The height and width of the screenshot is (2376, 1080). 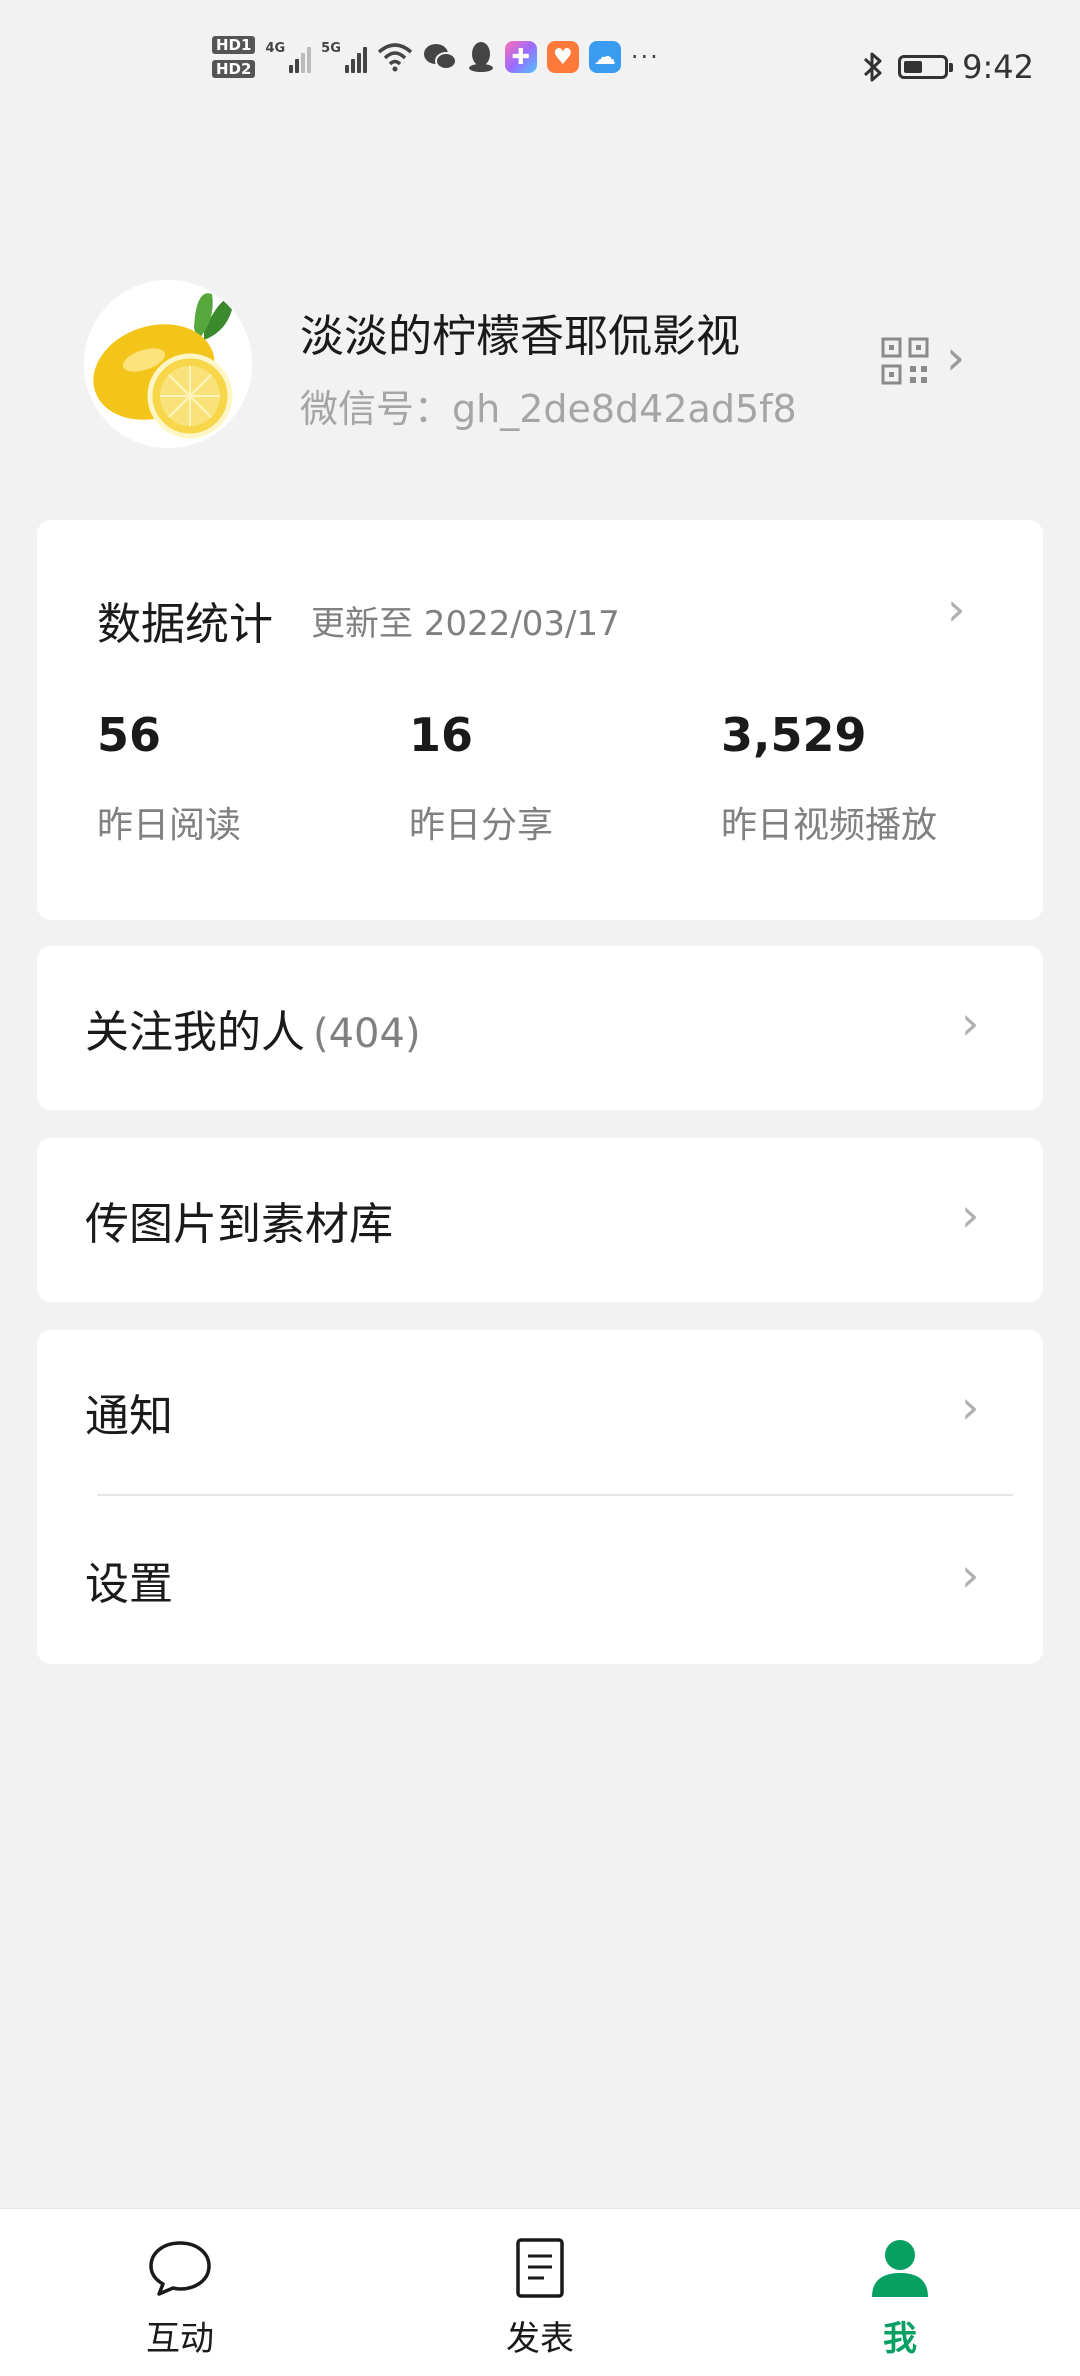 I want to click on status-right: 9:42, so click(x=948, y=67).